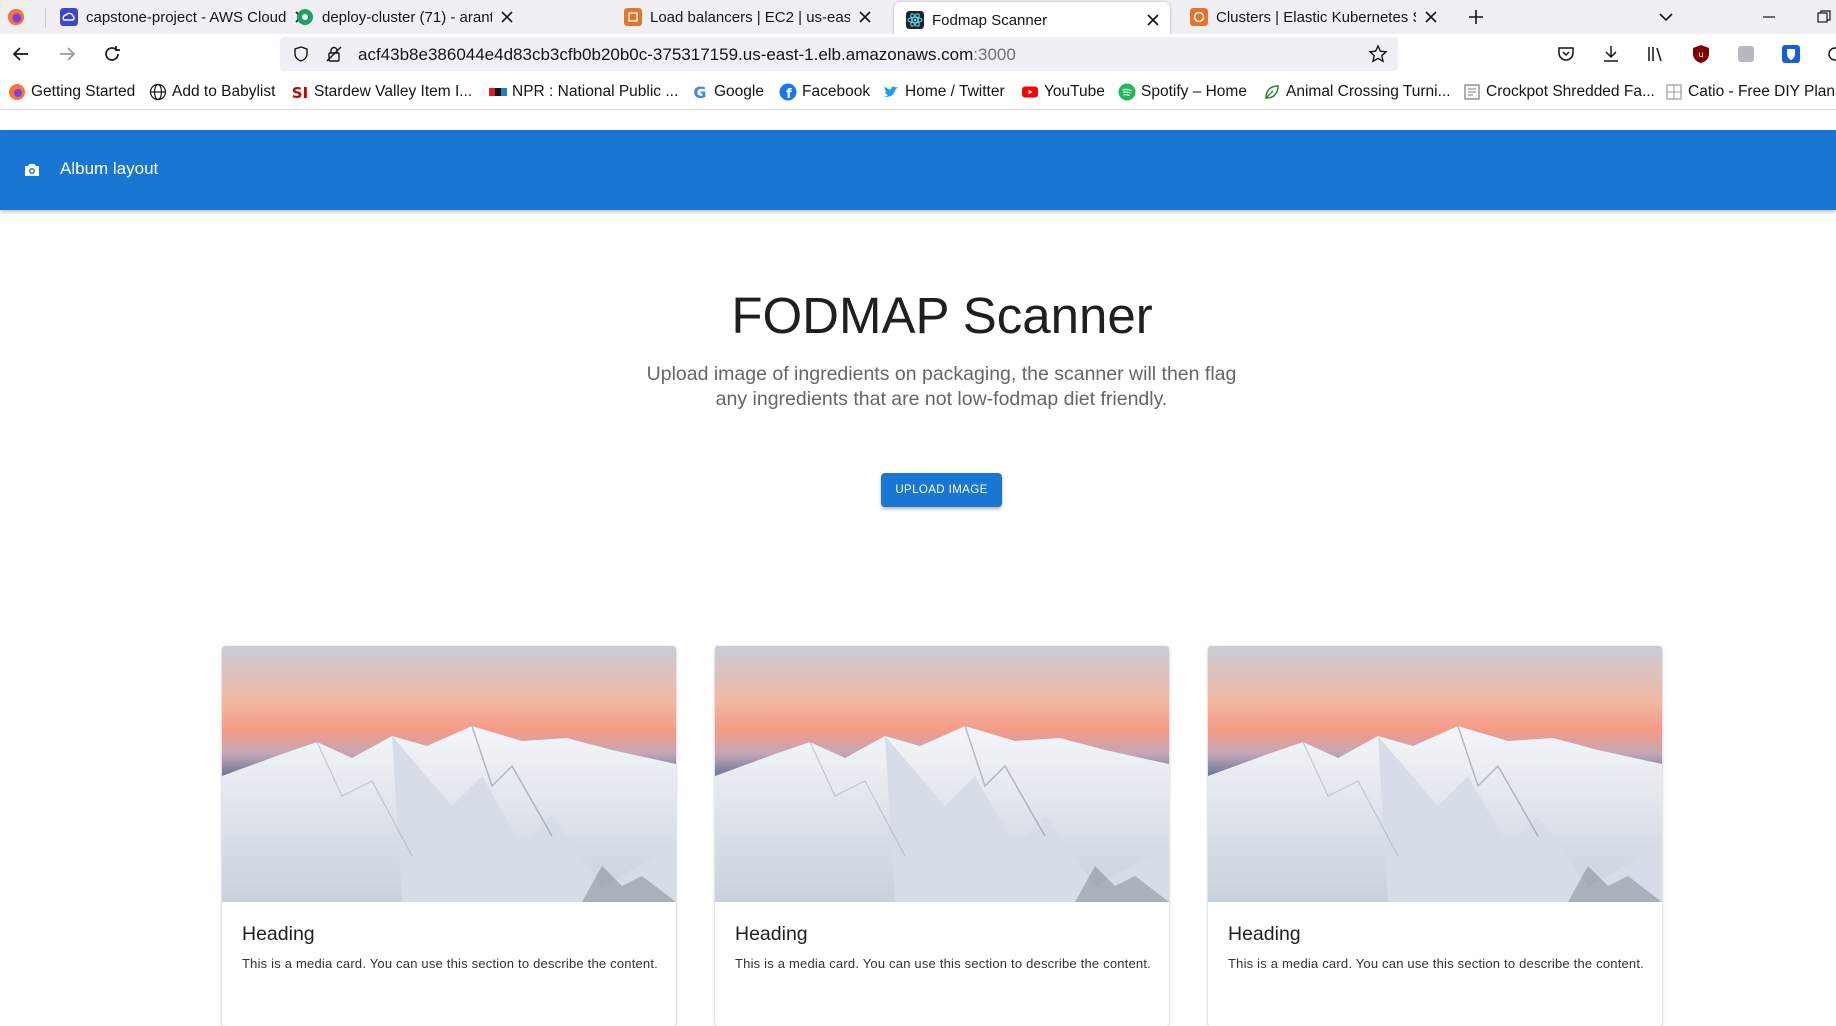 Image resolution: width=1836 pixels, height=1026 pixels. Describe the element at coordinates (915, 20) in the screenshot. I see `react-icon` at that location.